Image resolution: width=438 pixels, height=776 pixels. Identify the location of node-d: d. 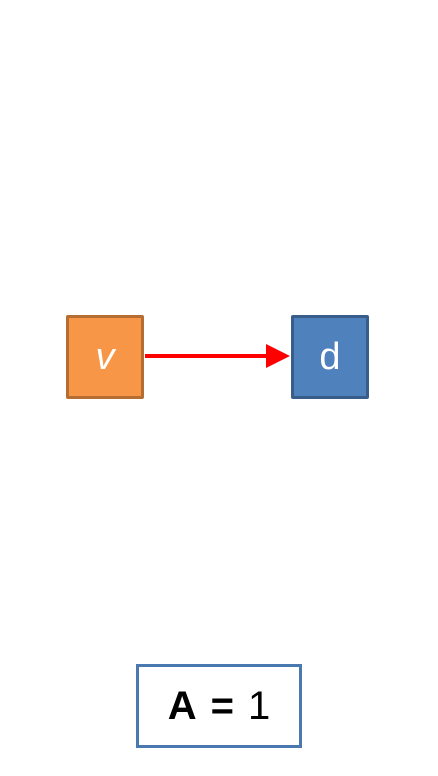
(330, 357).